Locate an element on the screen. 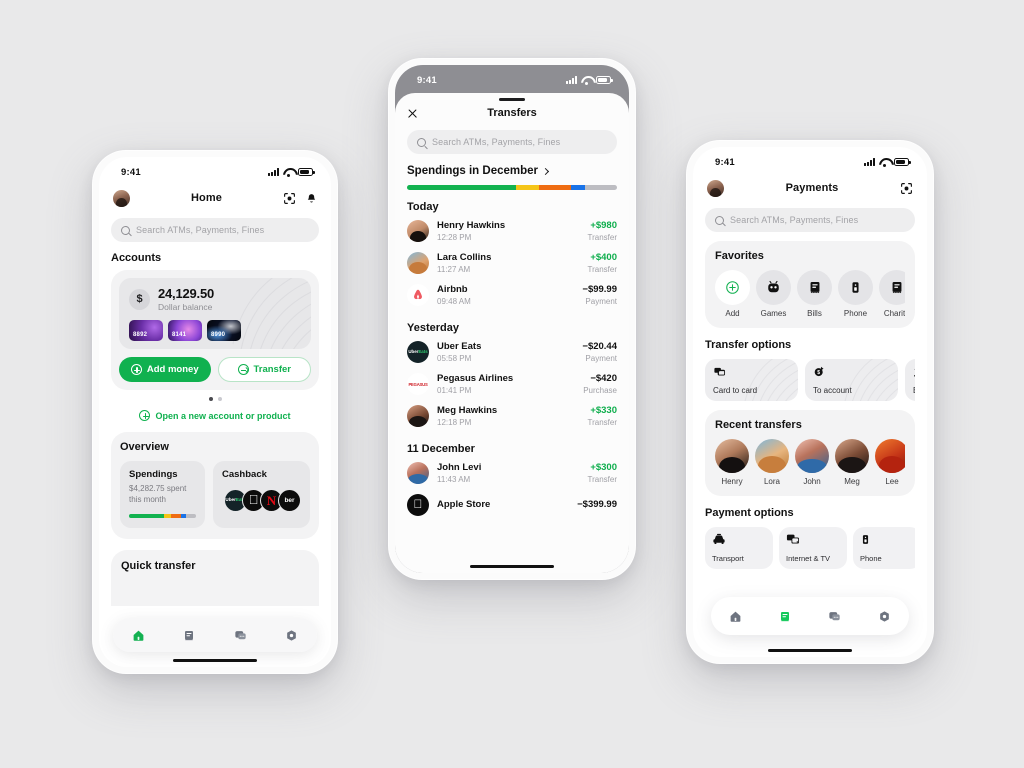  transaction-amount-group: −$420 Purchase is located at coordinates (600, 384).